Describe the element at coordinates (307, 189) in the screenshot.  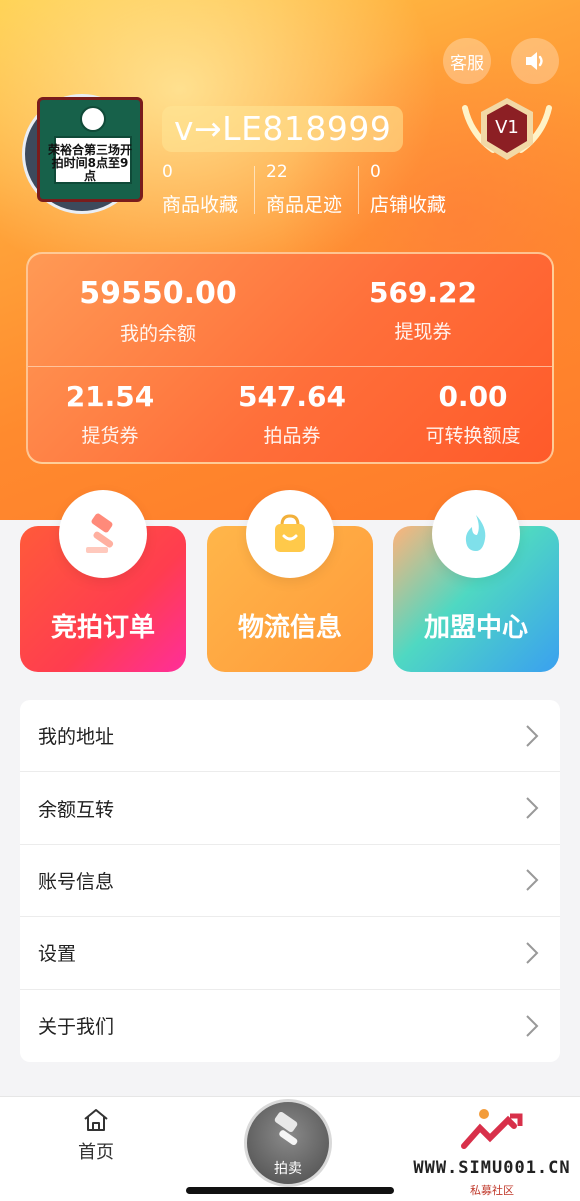
I see `stat-history: 22 商品足迹` at that location.